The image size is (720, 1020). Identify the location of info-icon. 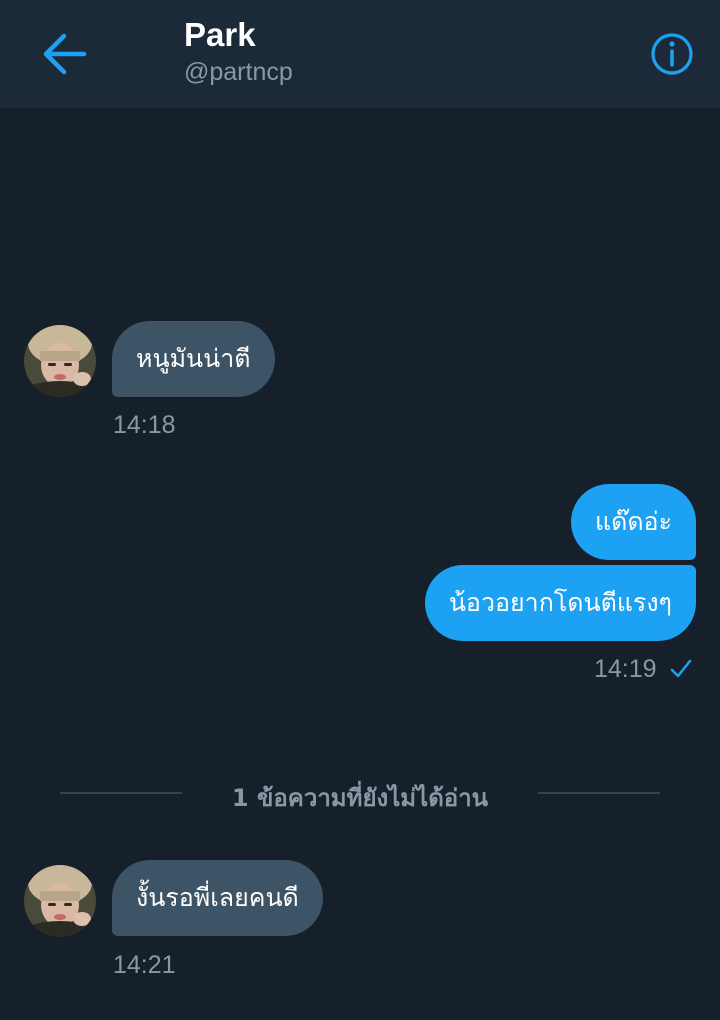
(672, 54).